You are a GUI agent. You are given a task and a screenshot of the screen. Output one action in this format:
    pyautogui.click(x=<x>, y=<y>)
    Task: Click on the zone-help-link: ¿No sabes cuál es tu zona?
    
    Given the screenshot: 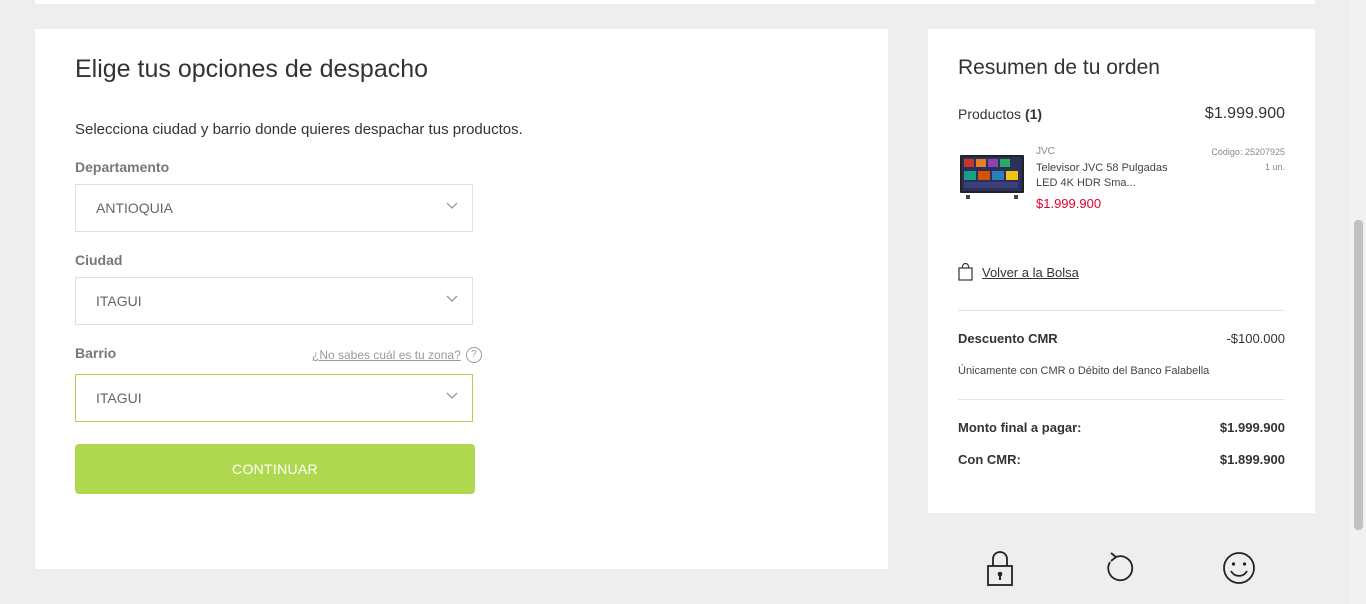 What is the action you would take?
    pyautogui.click(x=386, y=355)
    